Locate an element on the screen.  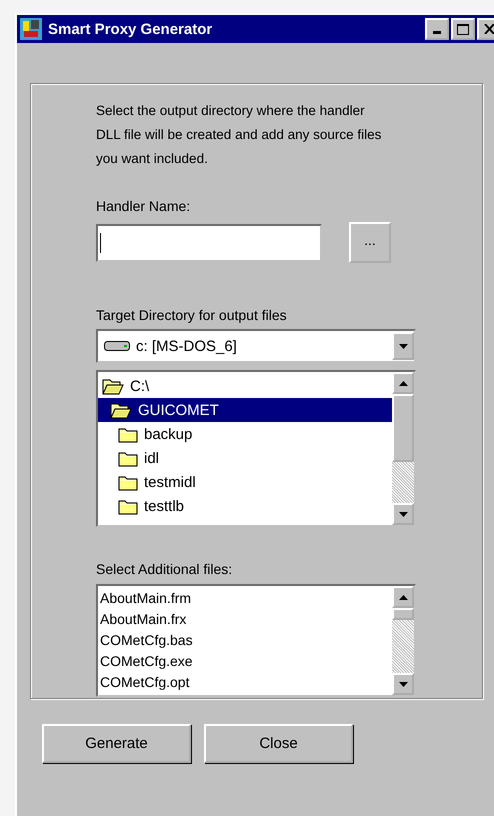
window-title: Smart Proxy Generator is located at coordinates (131, 29).